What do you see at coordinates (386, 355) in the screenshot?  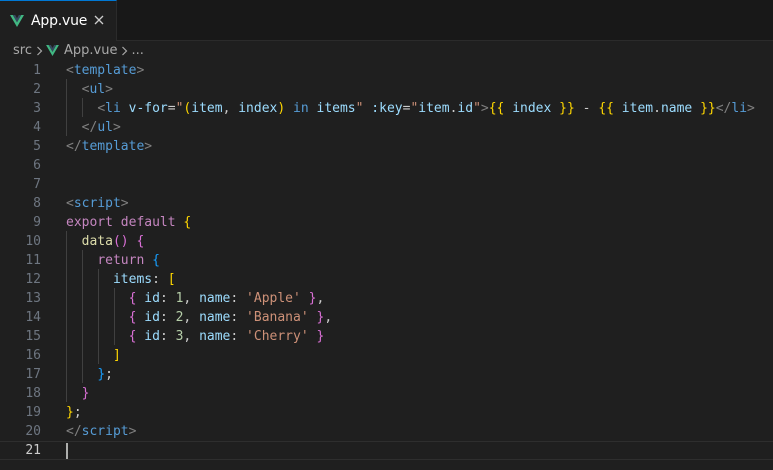 I see `code-line: 16 ]` at bounding box center [386, 355].